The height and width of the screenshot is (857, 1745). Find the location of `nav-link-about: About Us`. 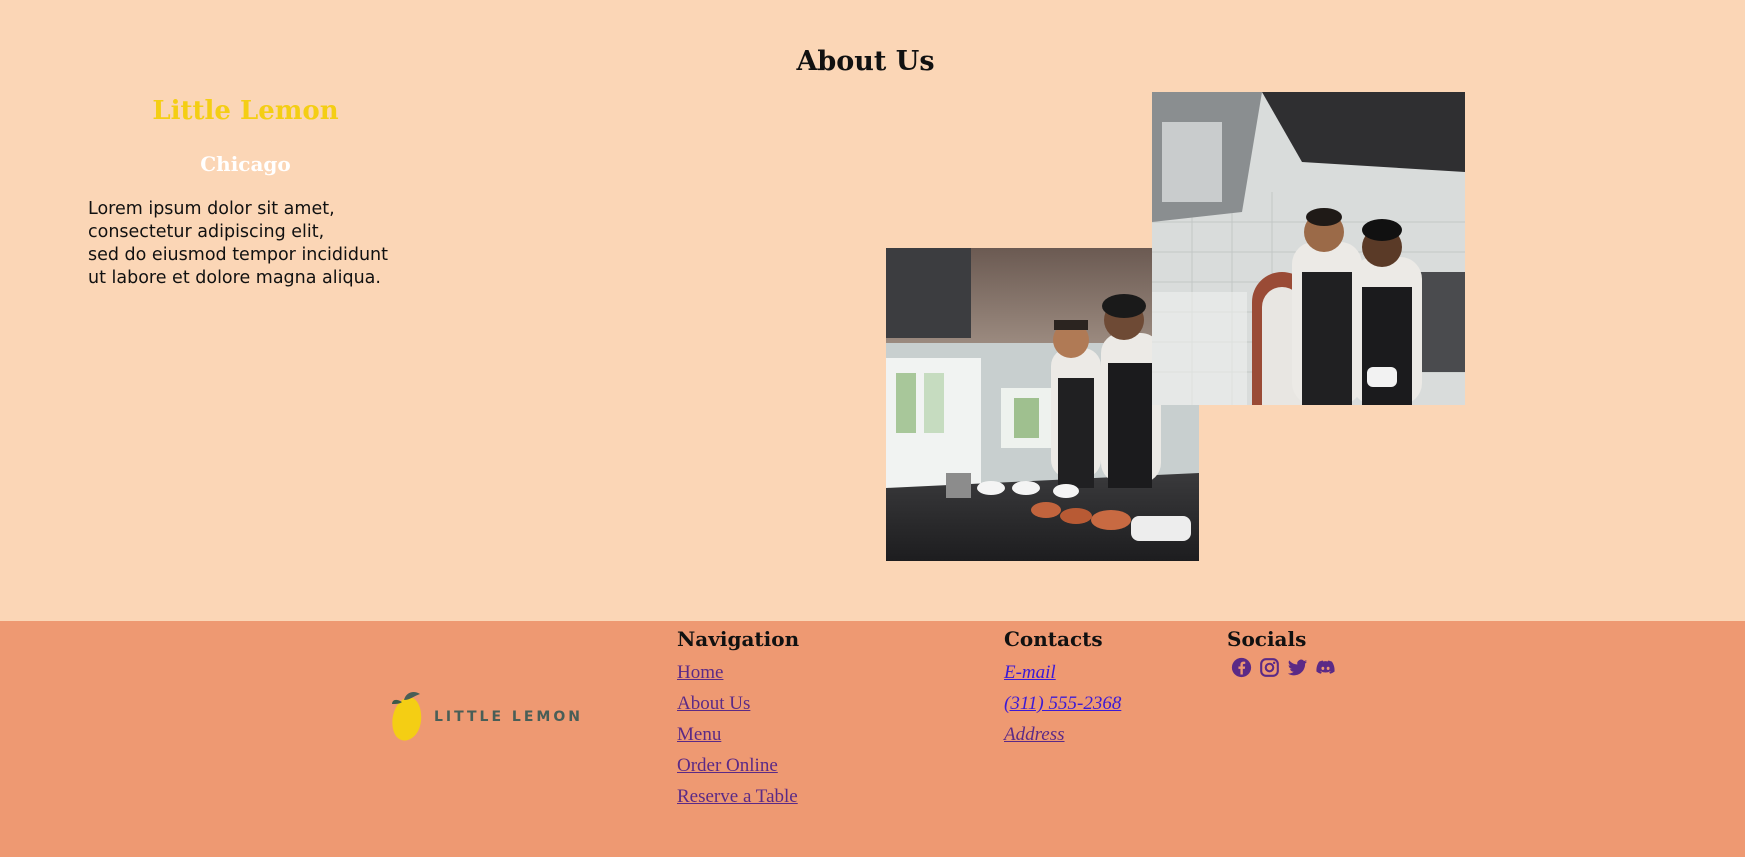

nav-link-about: About Us is located at coordinates (738, 703).